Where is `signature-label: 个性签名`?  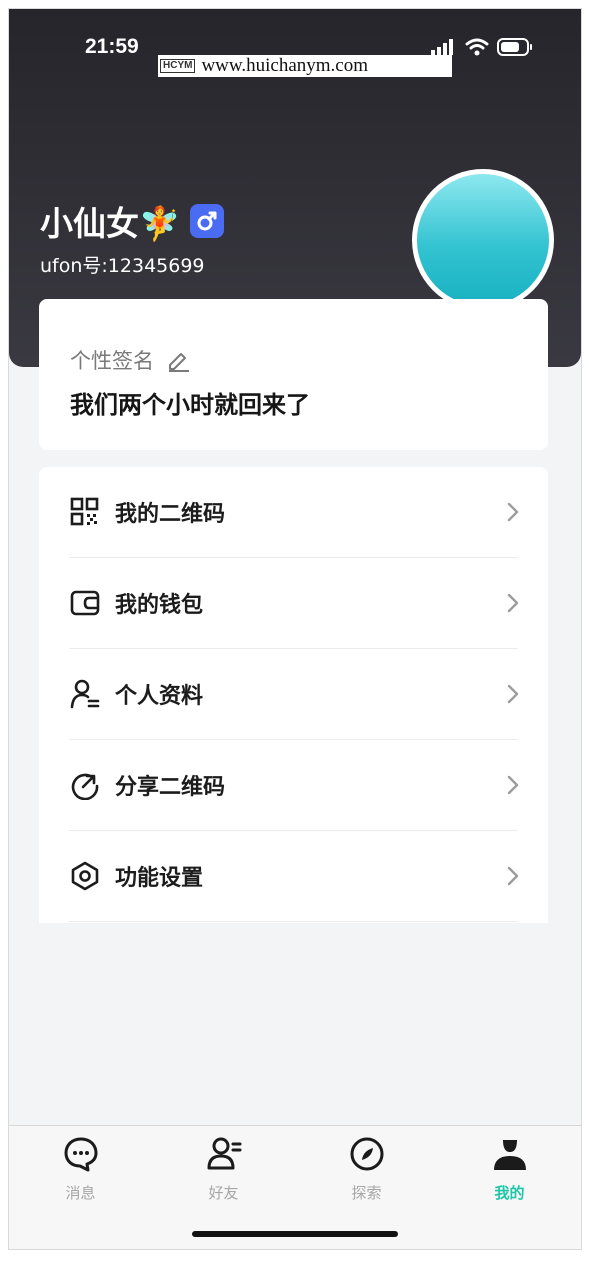 signature-label: 个性签名 is located at coordinates (112, 361).